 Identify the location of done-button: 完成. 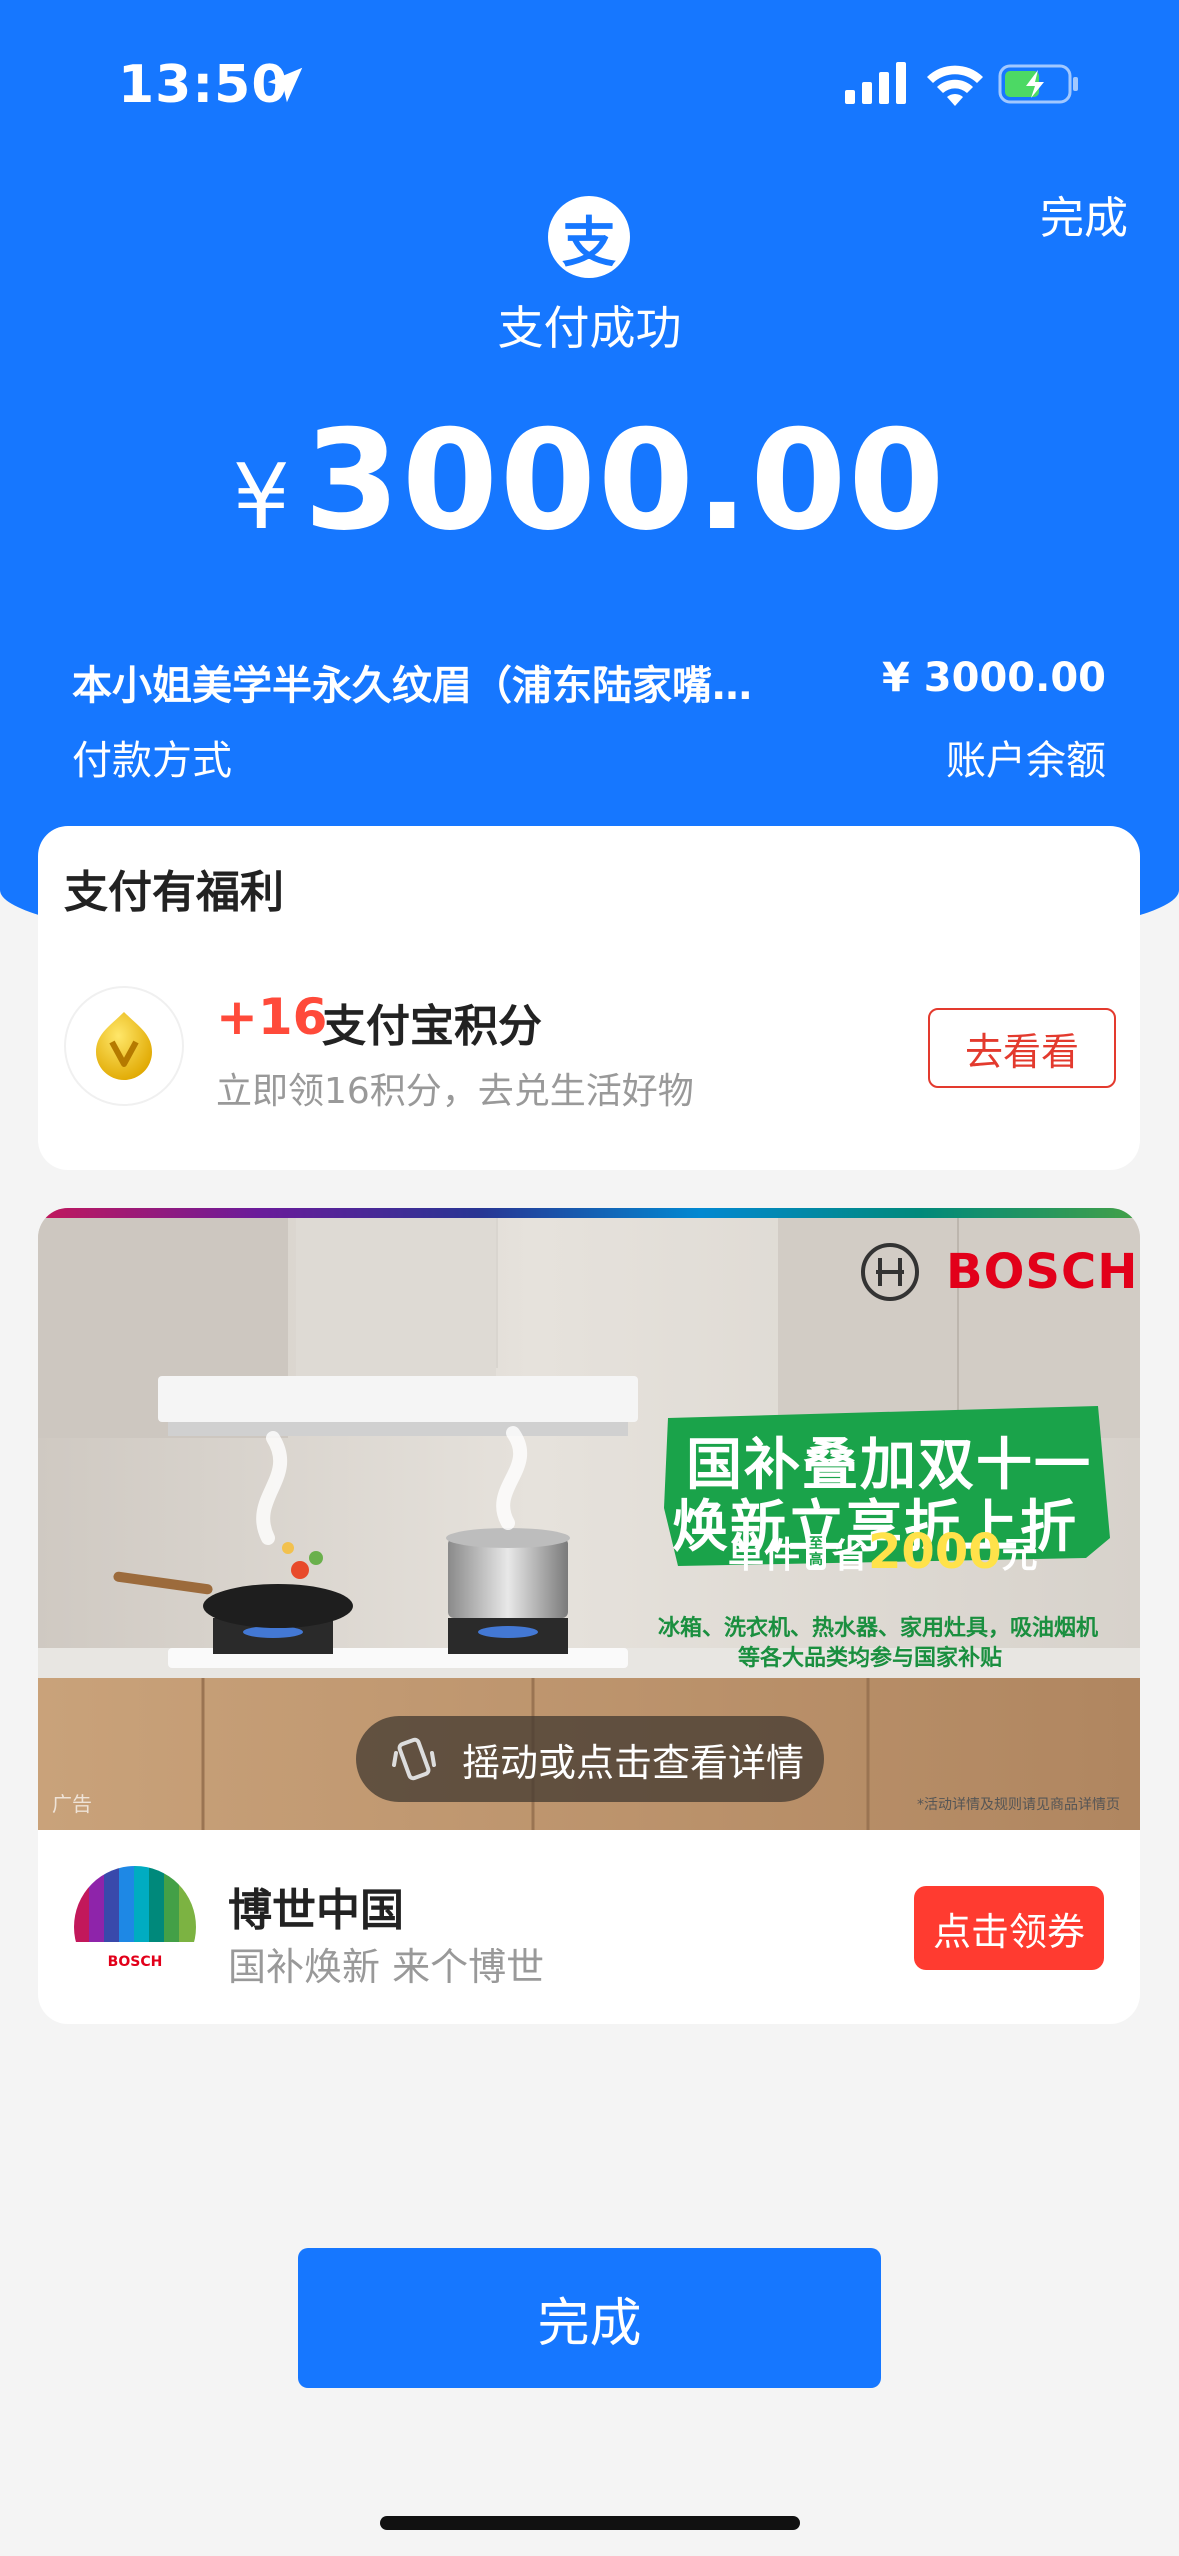
(589, 2318).